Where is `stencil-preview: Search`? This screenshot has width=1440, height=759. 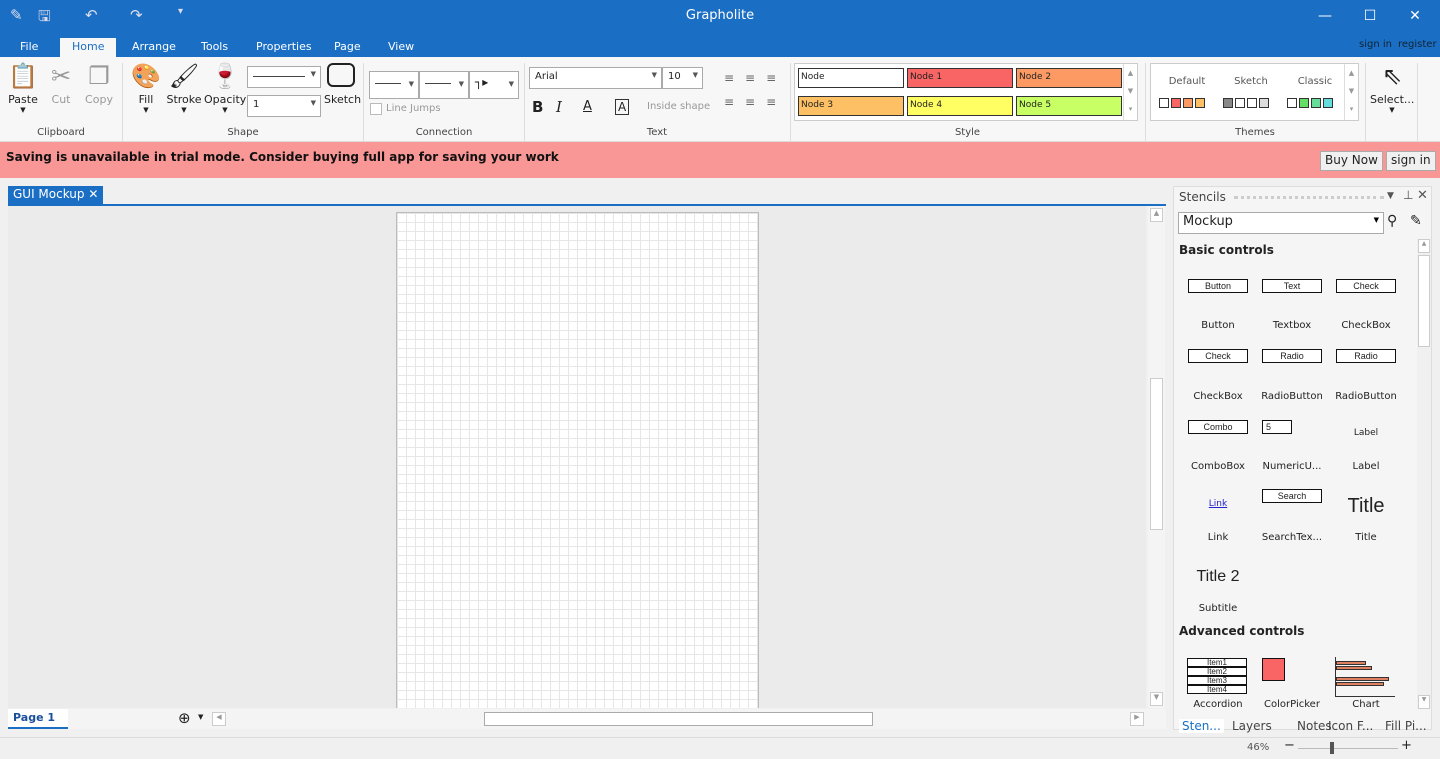 stencil-preview: Search is located at coordinates (1292, 496).